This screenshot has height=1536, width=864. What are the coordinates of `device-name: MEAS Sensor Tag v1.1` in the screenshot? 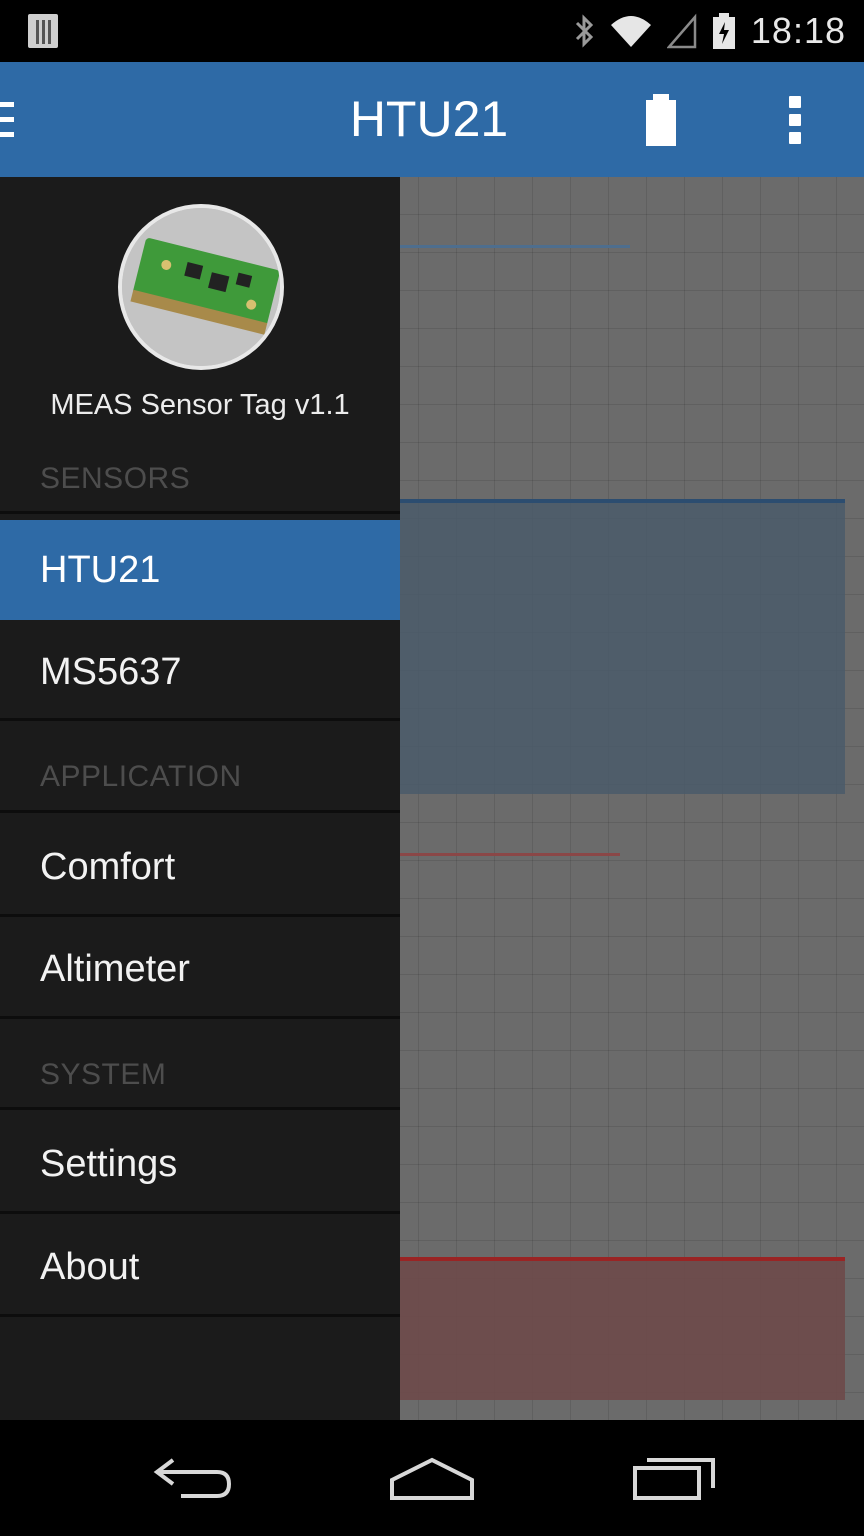 It's located at (200, 405).